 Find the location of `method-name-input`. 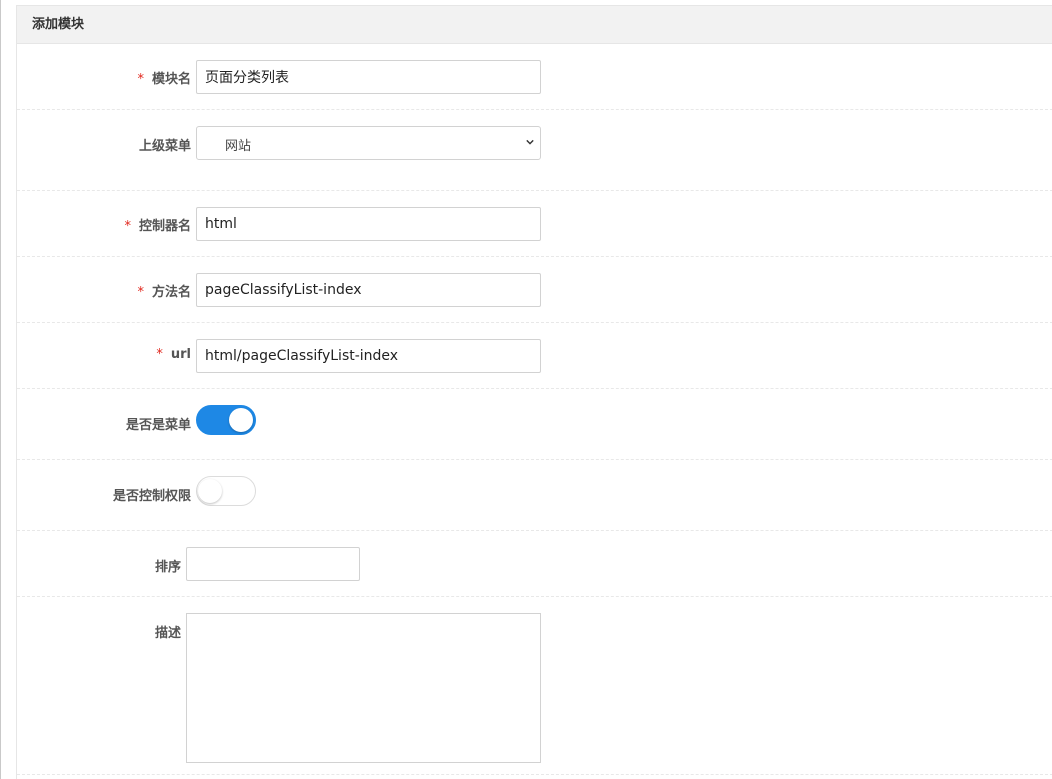

method-name-input is located at coordinates (368, 290).